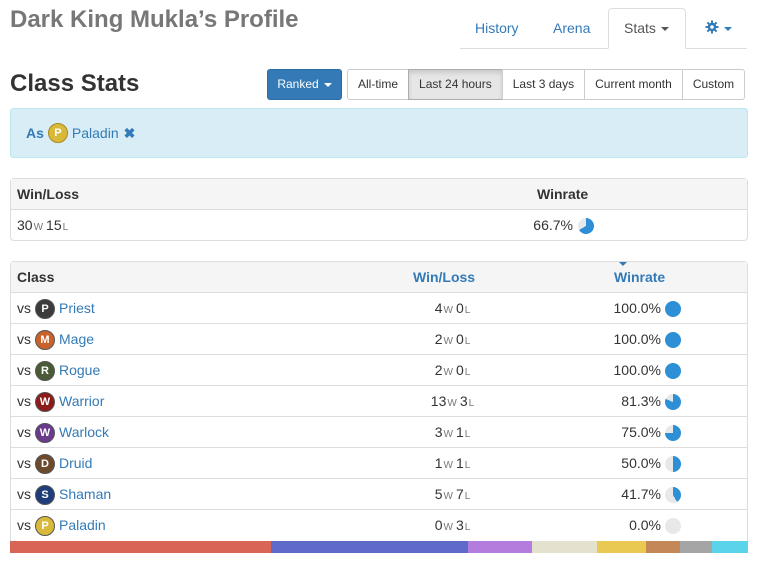  Describe the element at coordinates (633, 84) in the screenshot. I see `time-range-current-month: Current month` at that location.